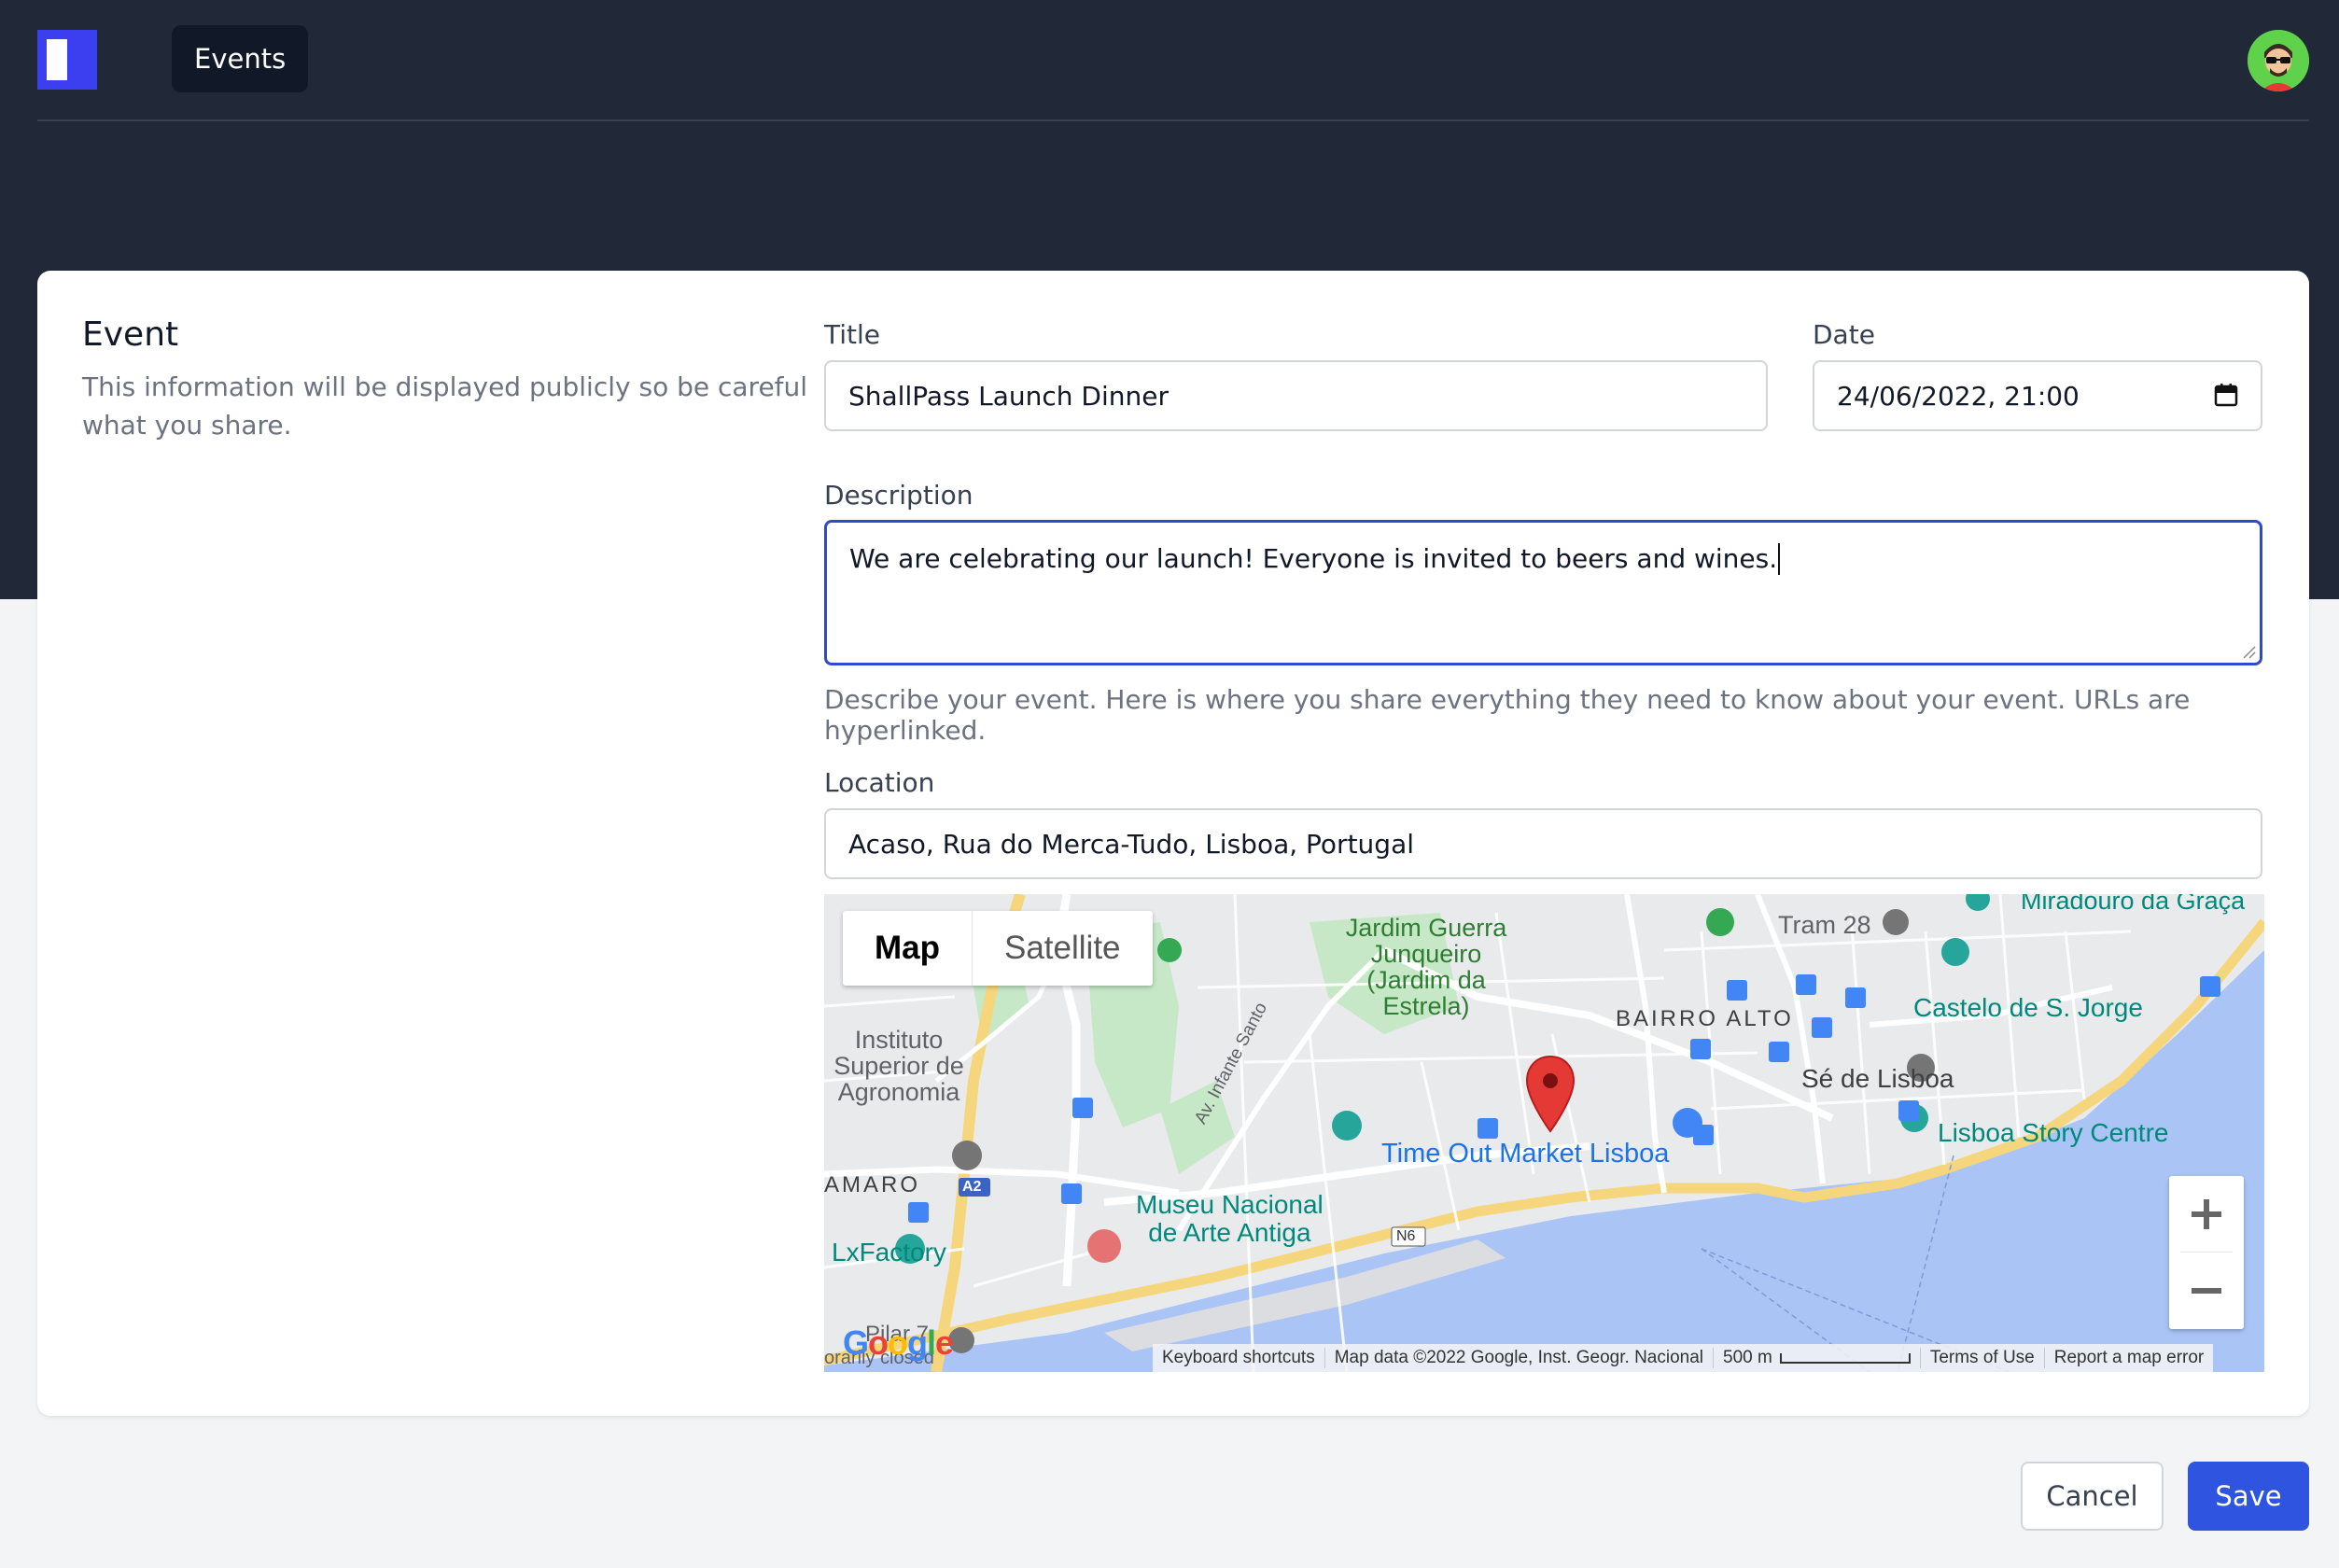 This screenshot has height=1568, width=2339. I want to click on title-input-value: ShallPass Launch Dinner, so click(1009, 396).